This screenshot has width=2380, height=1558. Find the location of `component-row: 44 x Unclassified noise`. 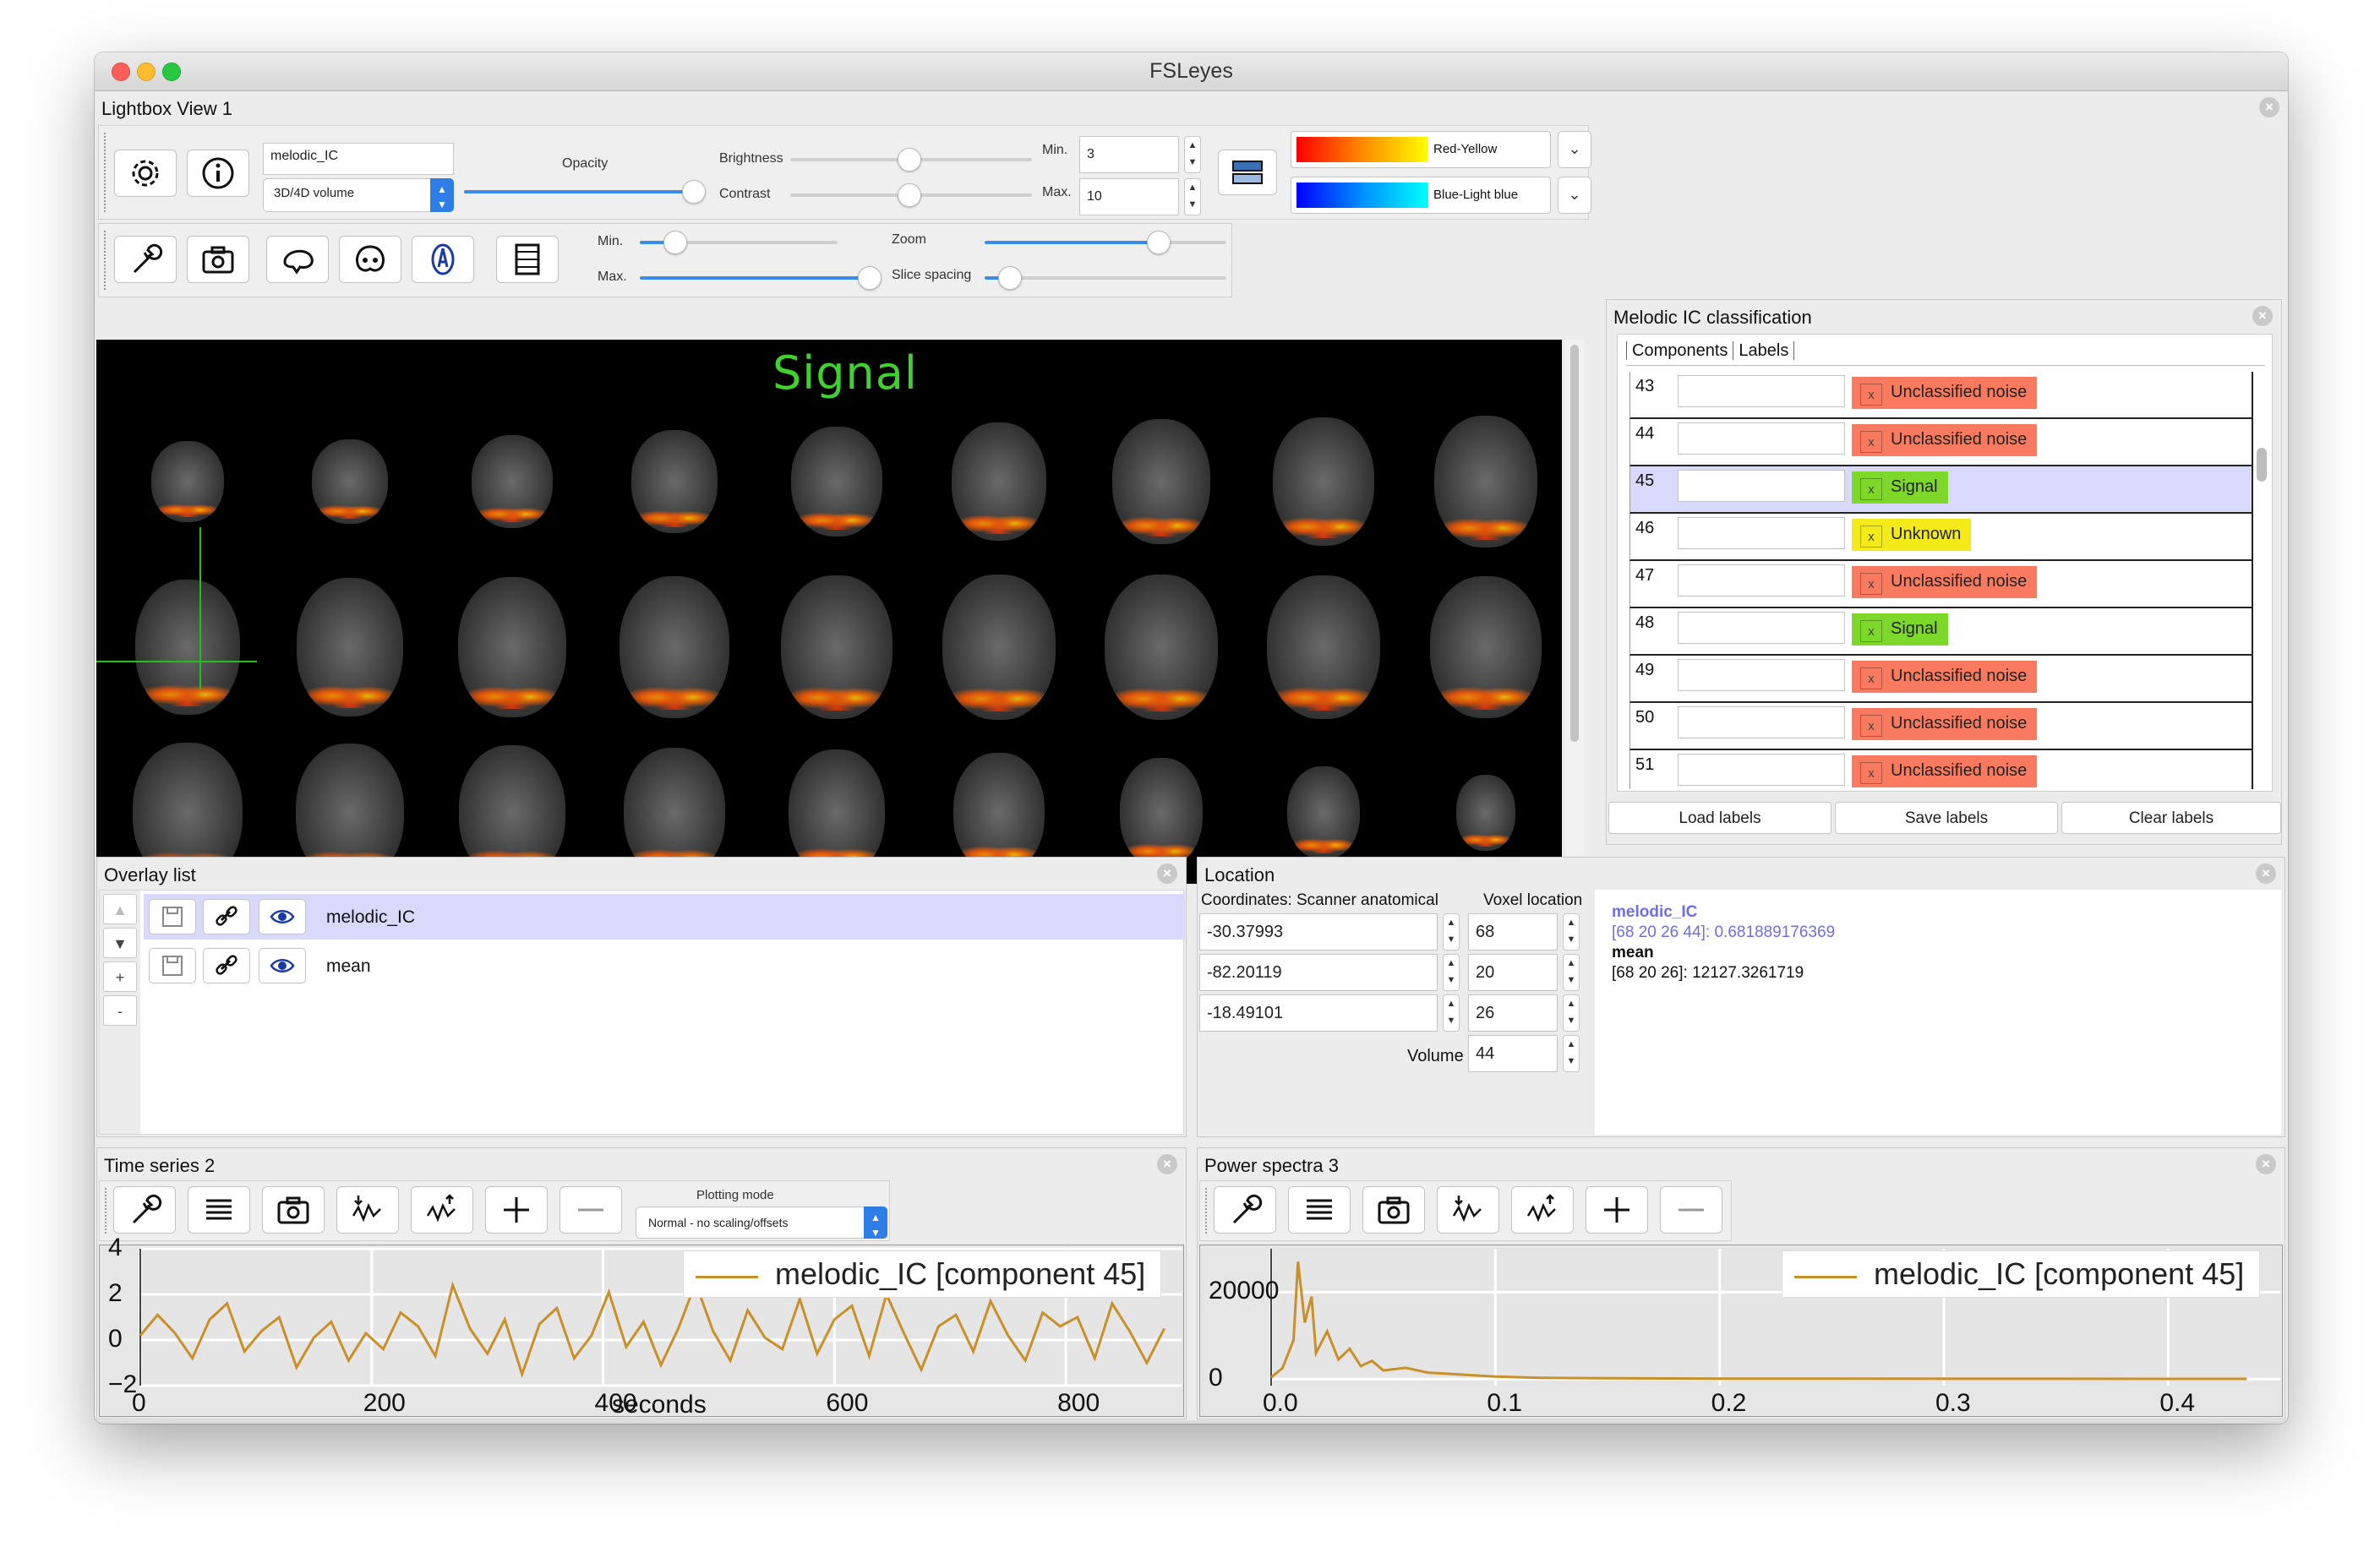

component-row: 44 x Unclassified noise is located at coordinates (1941, 442).